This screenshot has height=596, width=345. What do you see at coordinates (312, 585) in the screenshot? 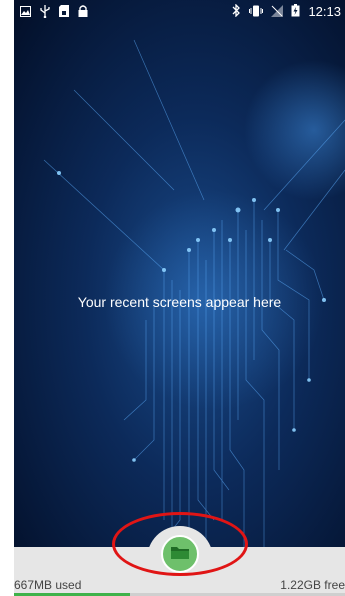
I see `storage-free-label: 1.22GB free` at bounding box center [312, 585].